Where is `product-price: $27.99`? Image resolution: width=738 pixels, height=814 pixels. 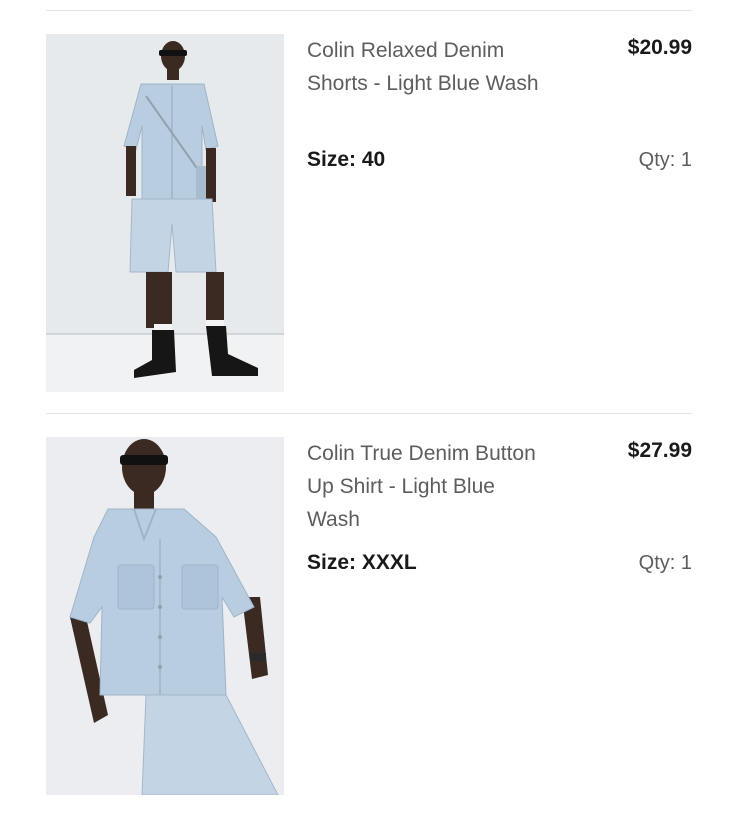
product-price: $27.99 is located at coordinates (659, 450).